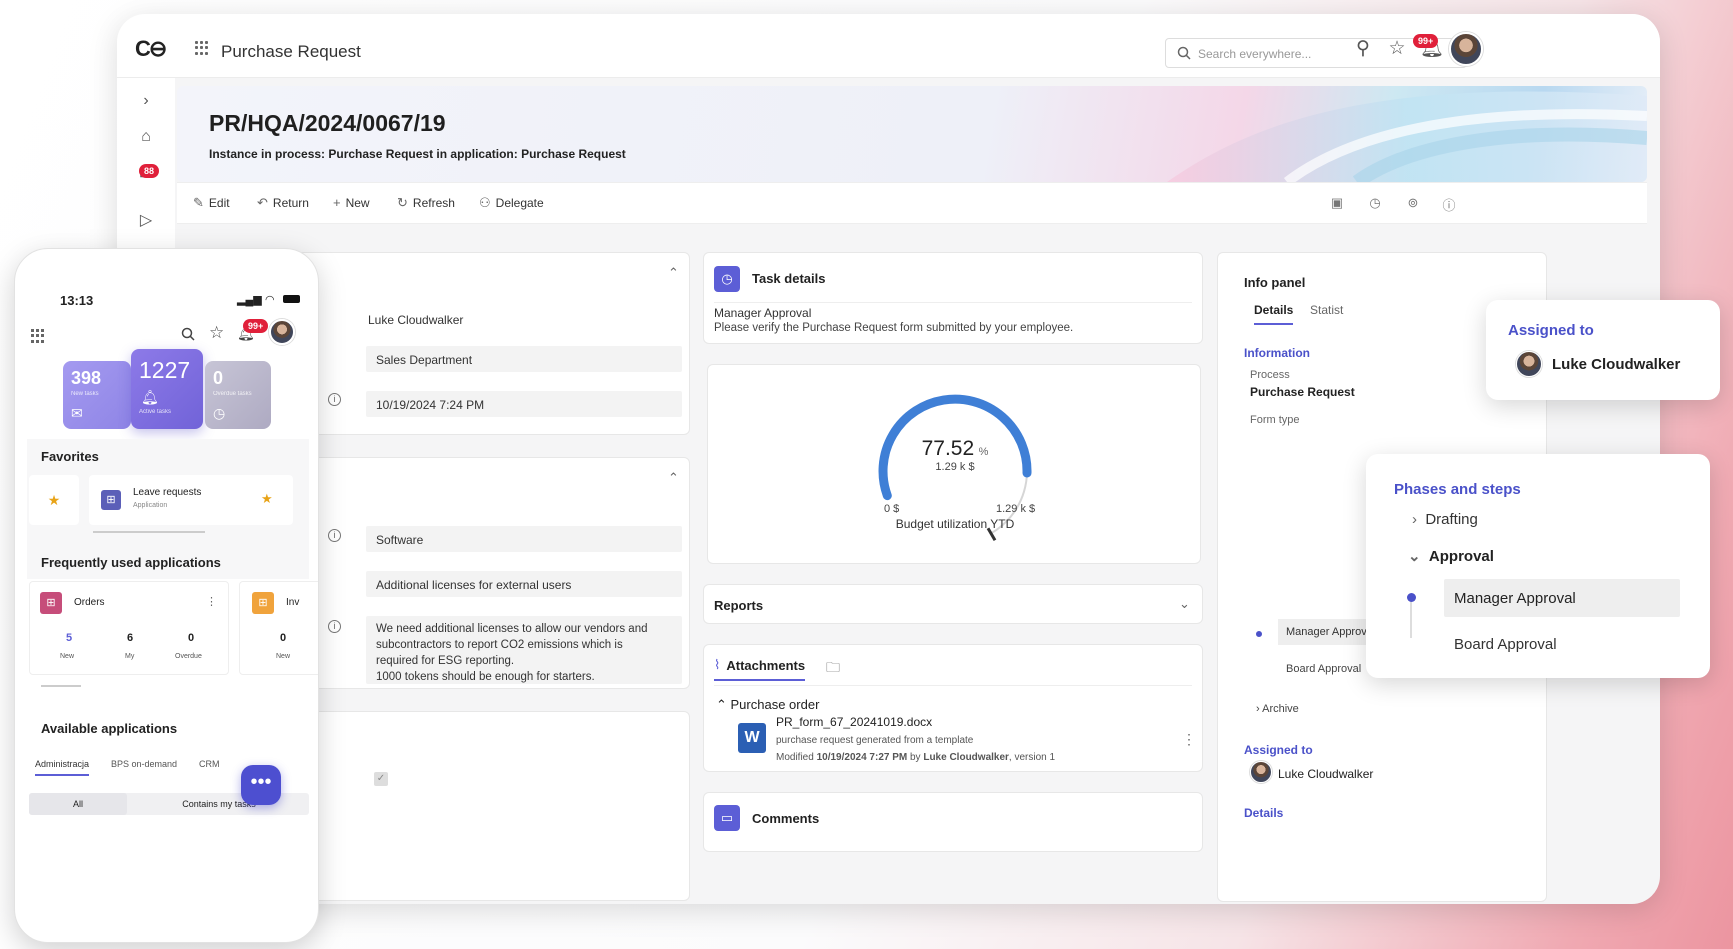 This screenshot has height=949, width=1733. I want to click on phase-drafting: › Drafting, so click(1445, 519).